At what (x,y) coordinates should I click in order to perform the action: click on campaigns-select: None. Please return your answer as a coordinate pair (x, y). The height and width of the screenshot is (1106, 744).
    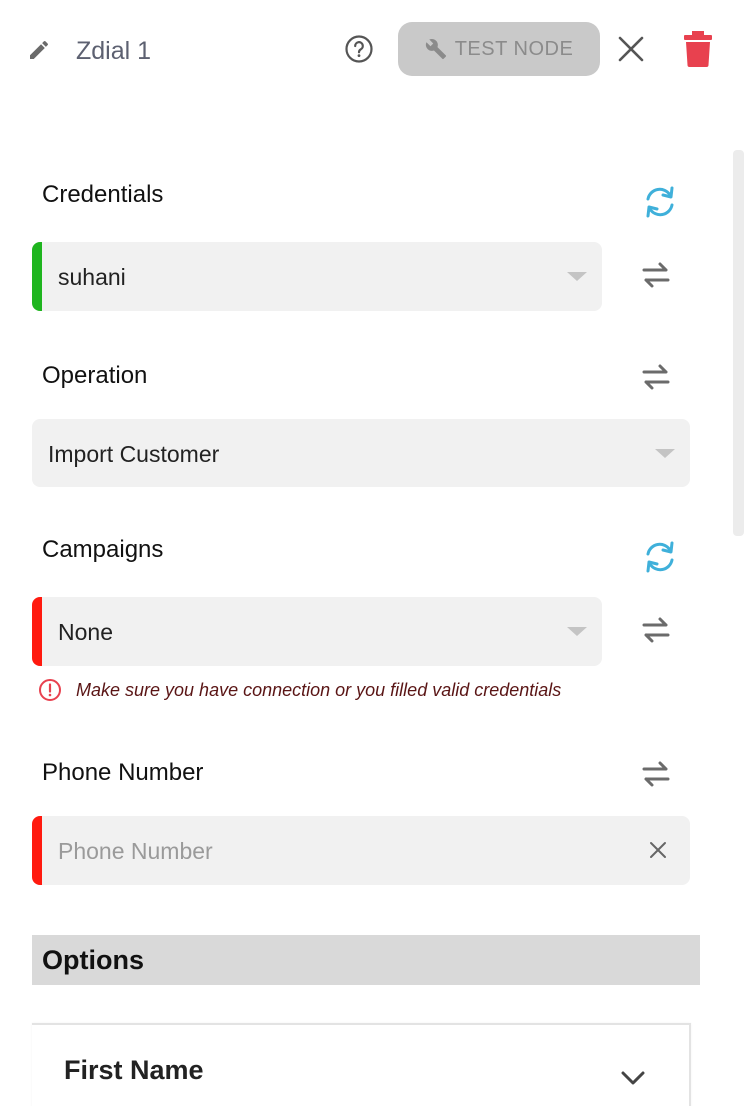
    Looking at the image, I should click on (317, 631).